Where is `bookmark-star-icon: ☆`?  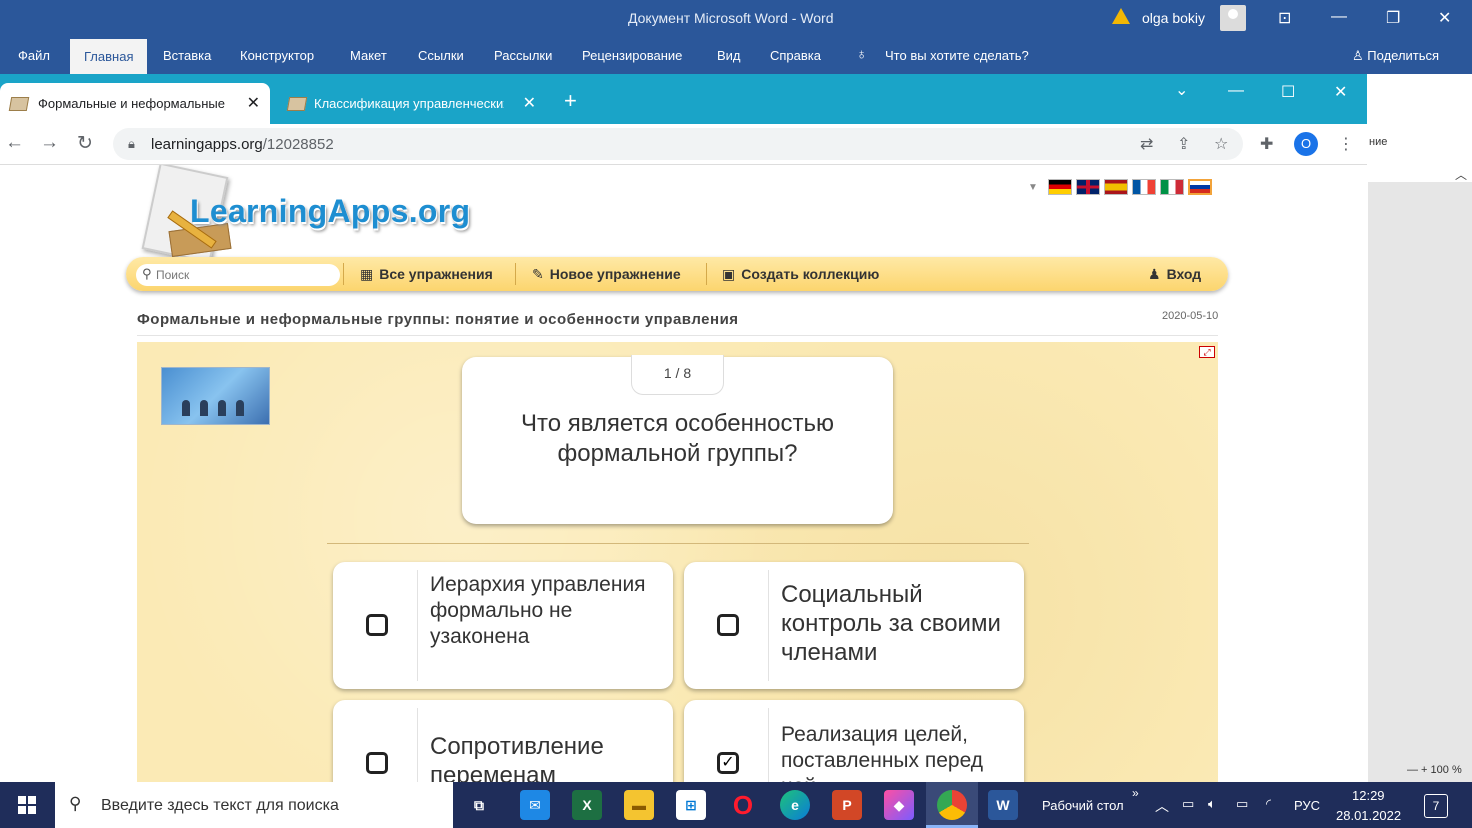
bookmark-star-icon: ☆ is located at coordinates (1221, 144).